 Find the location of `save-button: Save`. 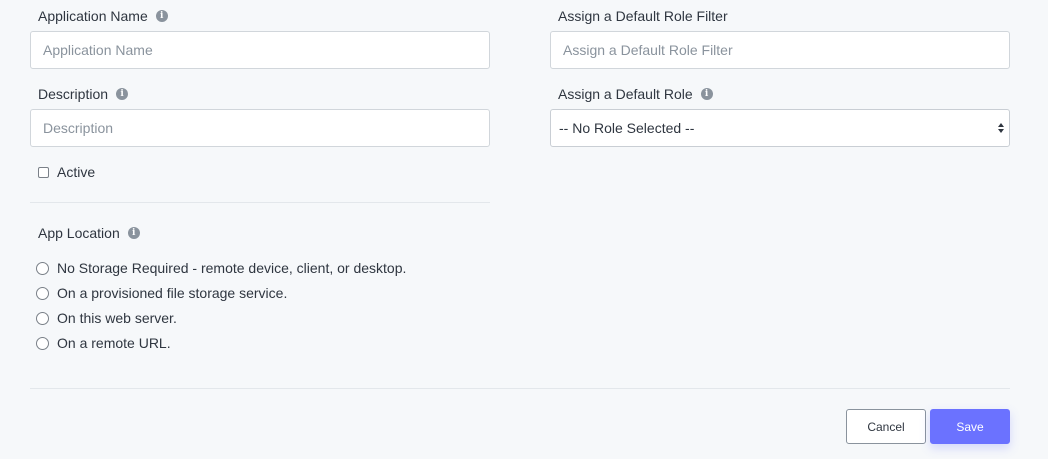

save-button: Save is located at coordinates (970, 426).